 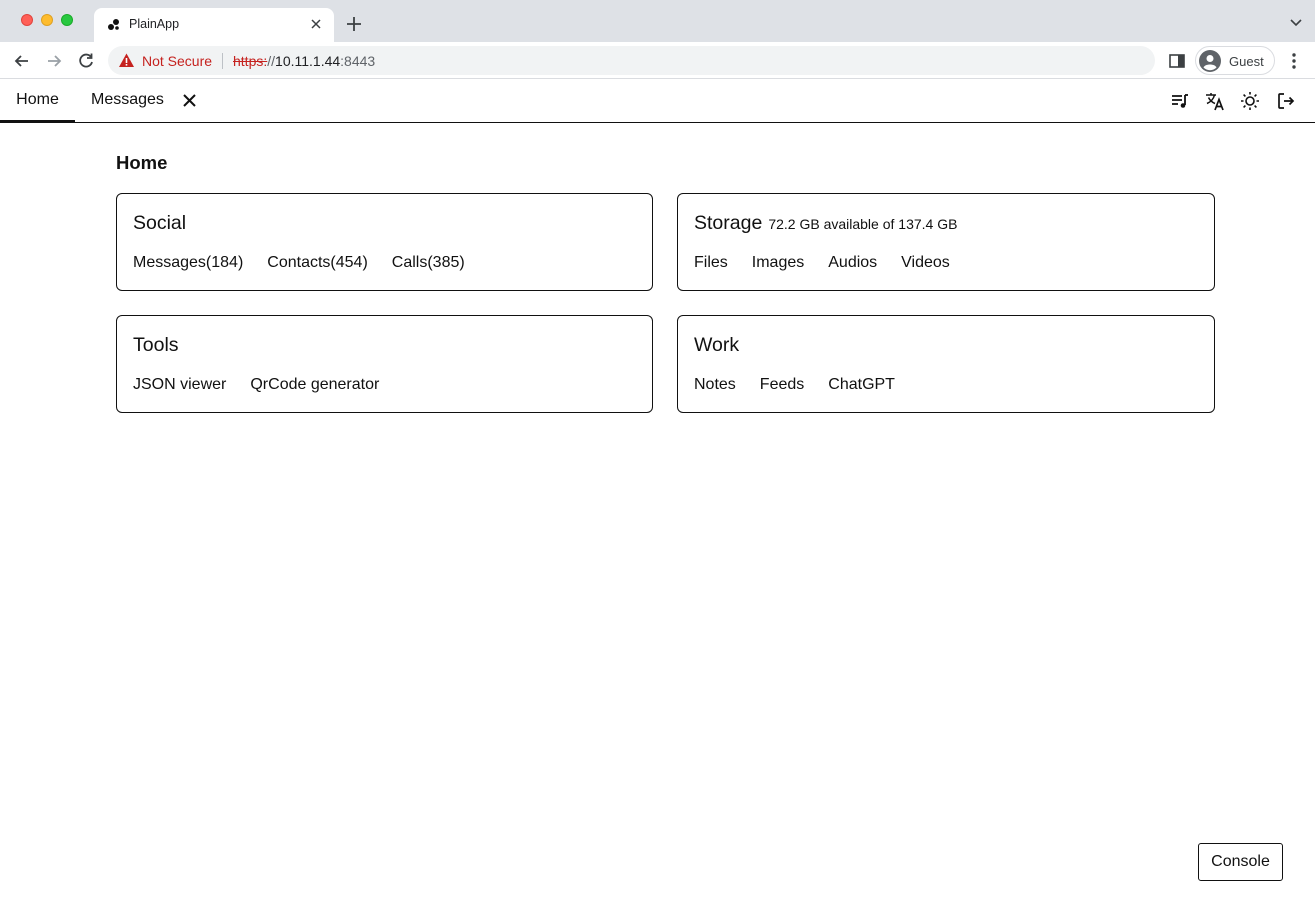 What do you see at coordinates (1286, 101) in the screenshot?
I see `logout-icon` at bounding box center [1286, 101].